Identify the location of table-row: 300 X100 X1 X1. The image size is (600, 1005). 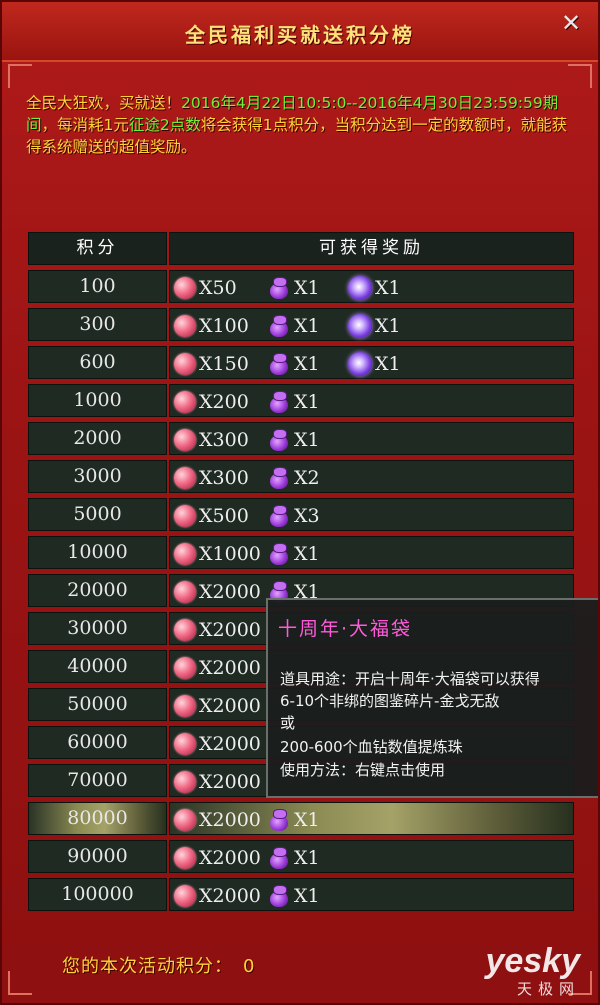
(301, 324).